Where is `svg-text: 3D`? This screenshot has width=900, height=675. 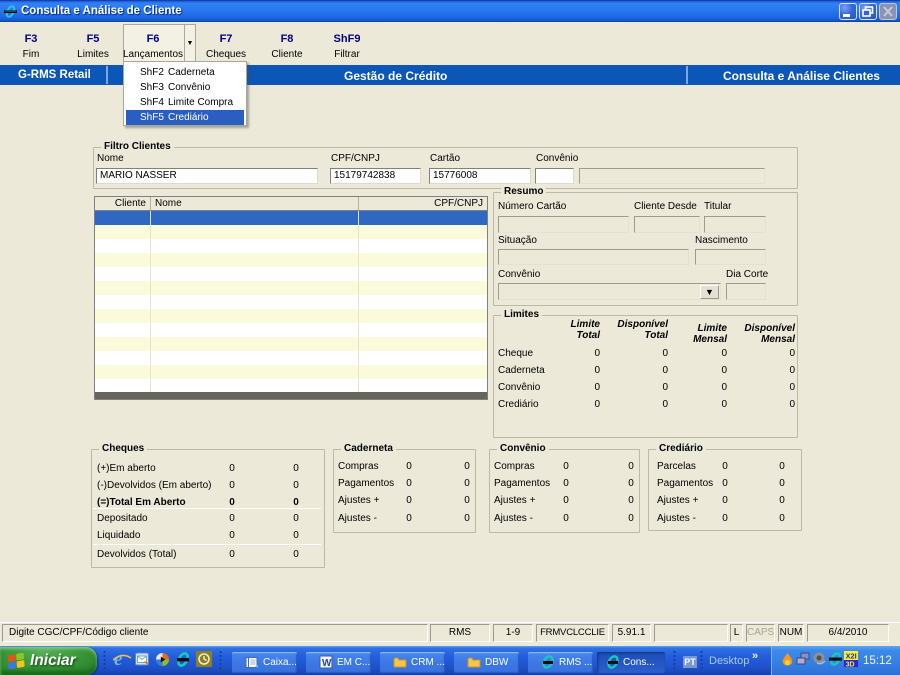 svg-text: 3D is located at coordinates (850, 664).